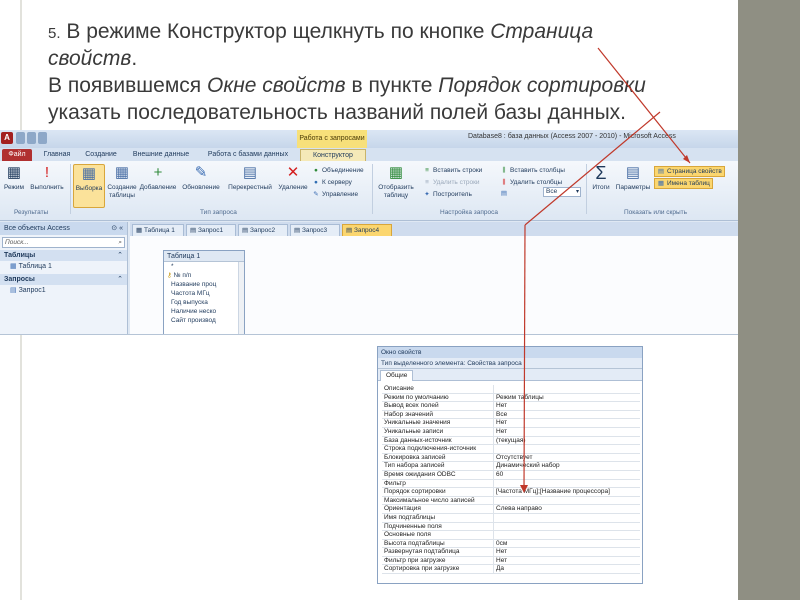 This screenshot has width=800, height=600. What do you see at coordinates (315, 230) in the screenshot?
I see `doc-tab-query3: ▤ Запрос3` at bounding box center [315, 230].